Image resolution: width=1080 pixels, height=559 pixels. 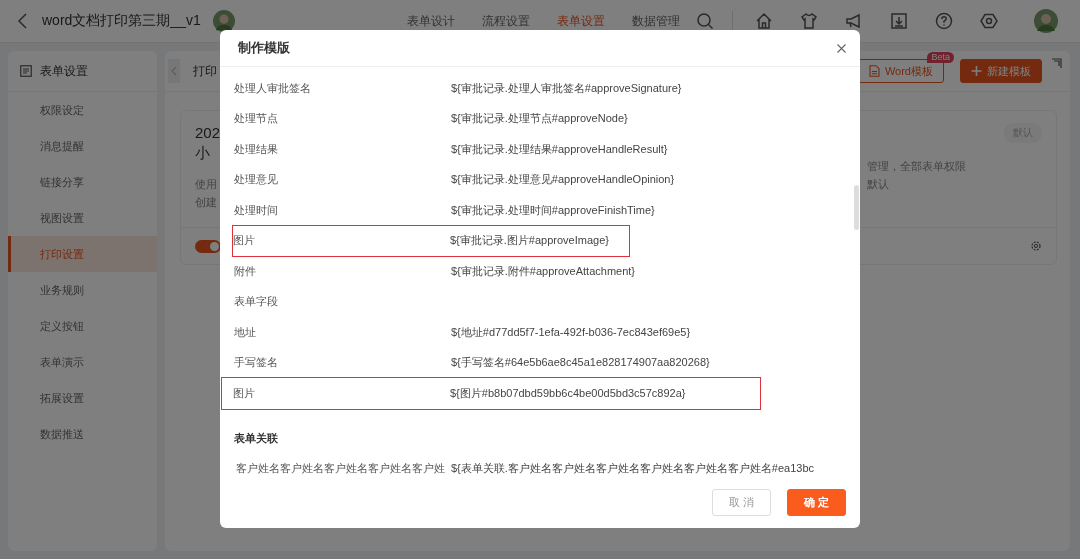 I want to click on new-template-button: 新建模板, so click(x=1001, y=71).